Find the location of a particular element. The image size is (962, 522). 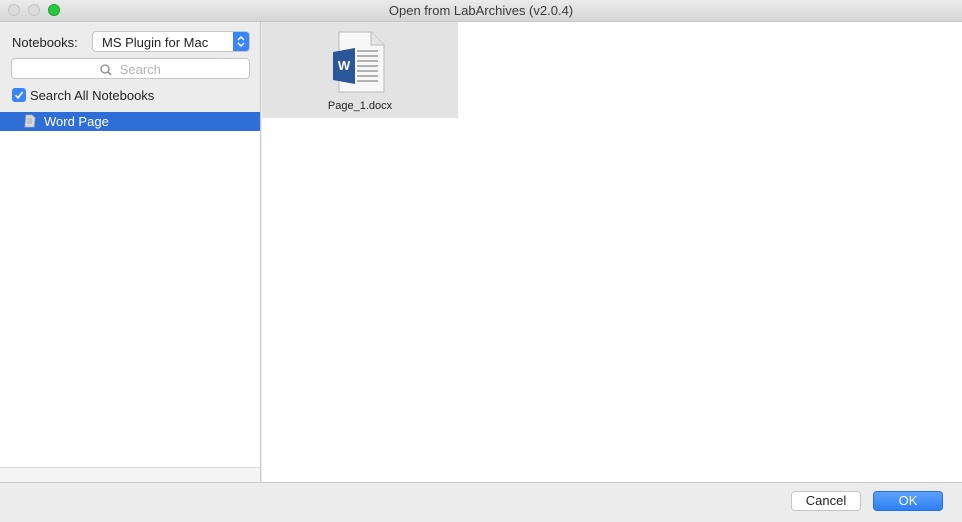

notebooks-label: Notebooks: is located at coordinates (45, 42).